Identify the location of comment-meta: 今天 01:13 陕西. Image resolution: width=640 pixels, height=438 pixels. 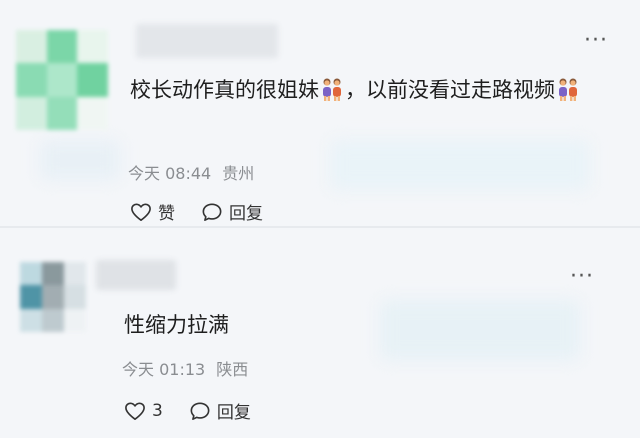
(188, 368).